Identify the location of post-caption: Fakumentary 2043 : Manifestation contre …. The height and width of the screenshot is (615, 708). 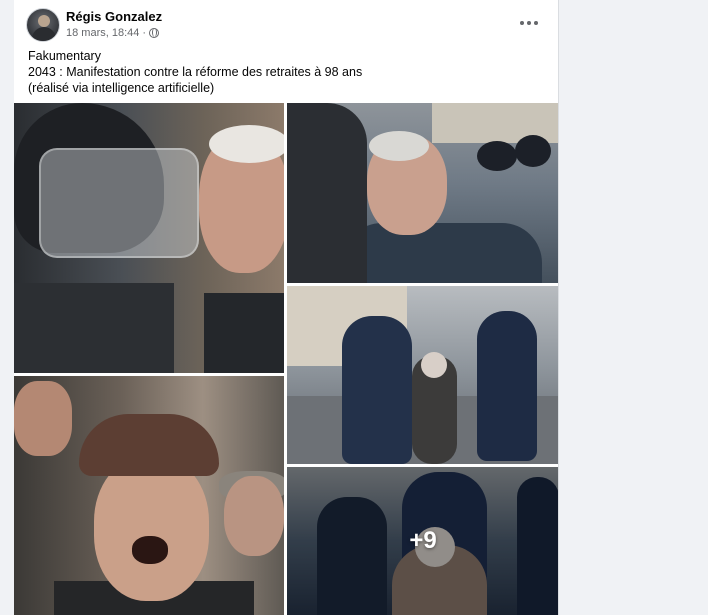
(286, 75).